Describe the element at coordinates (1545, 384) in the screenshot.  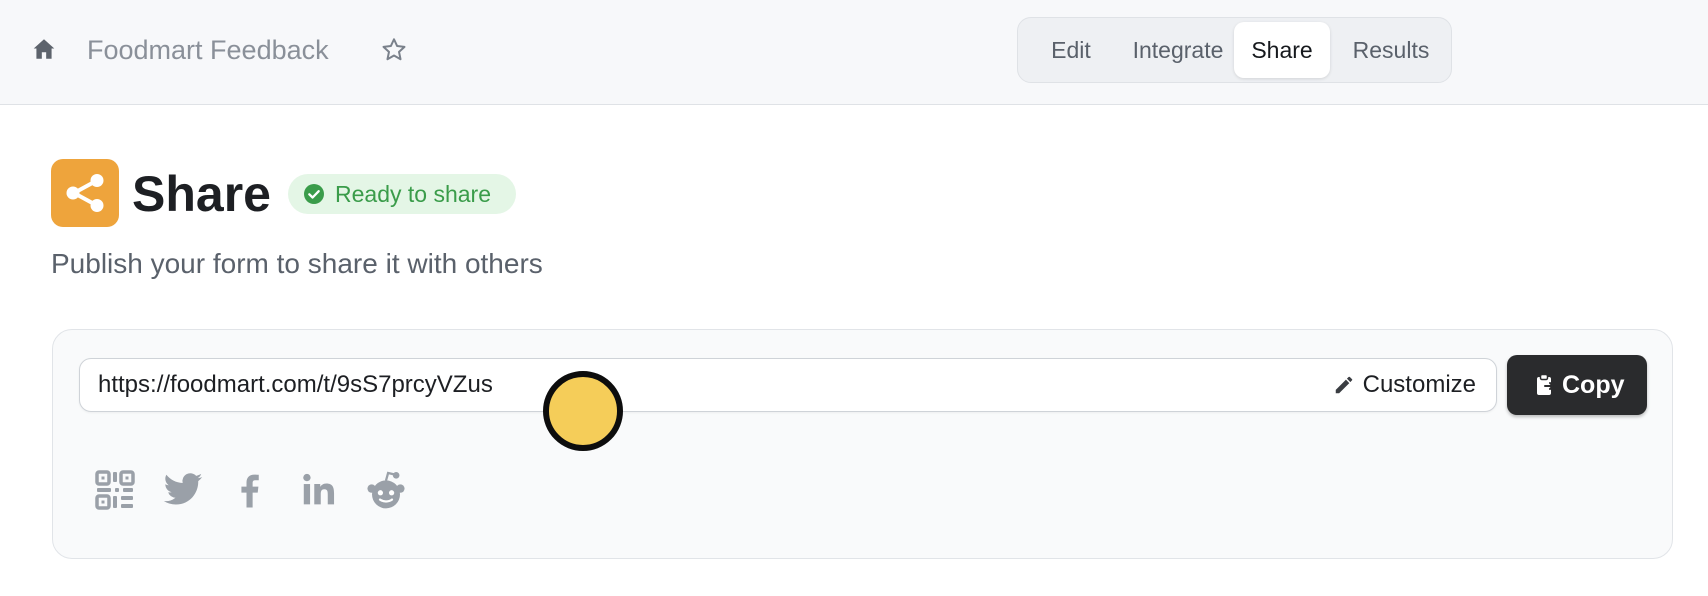
I see `clipboard-icon` at that location.